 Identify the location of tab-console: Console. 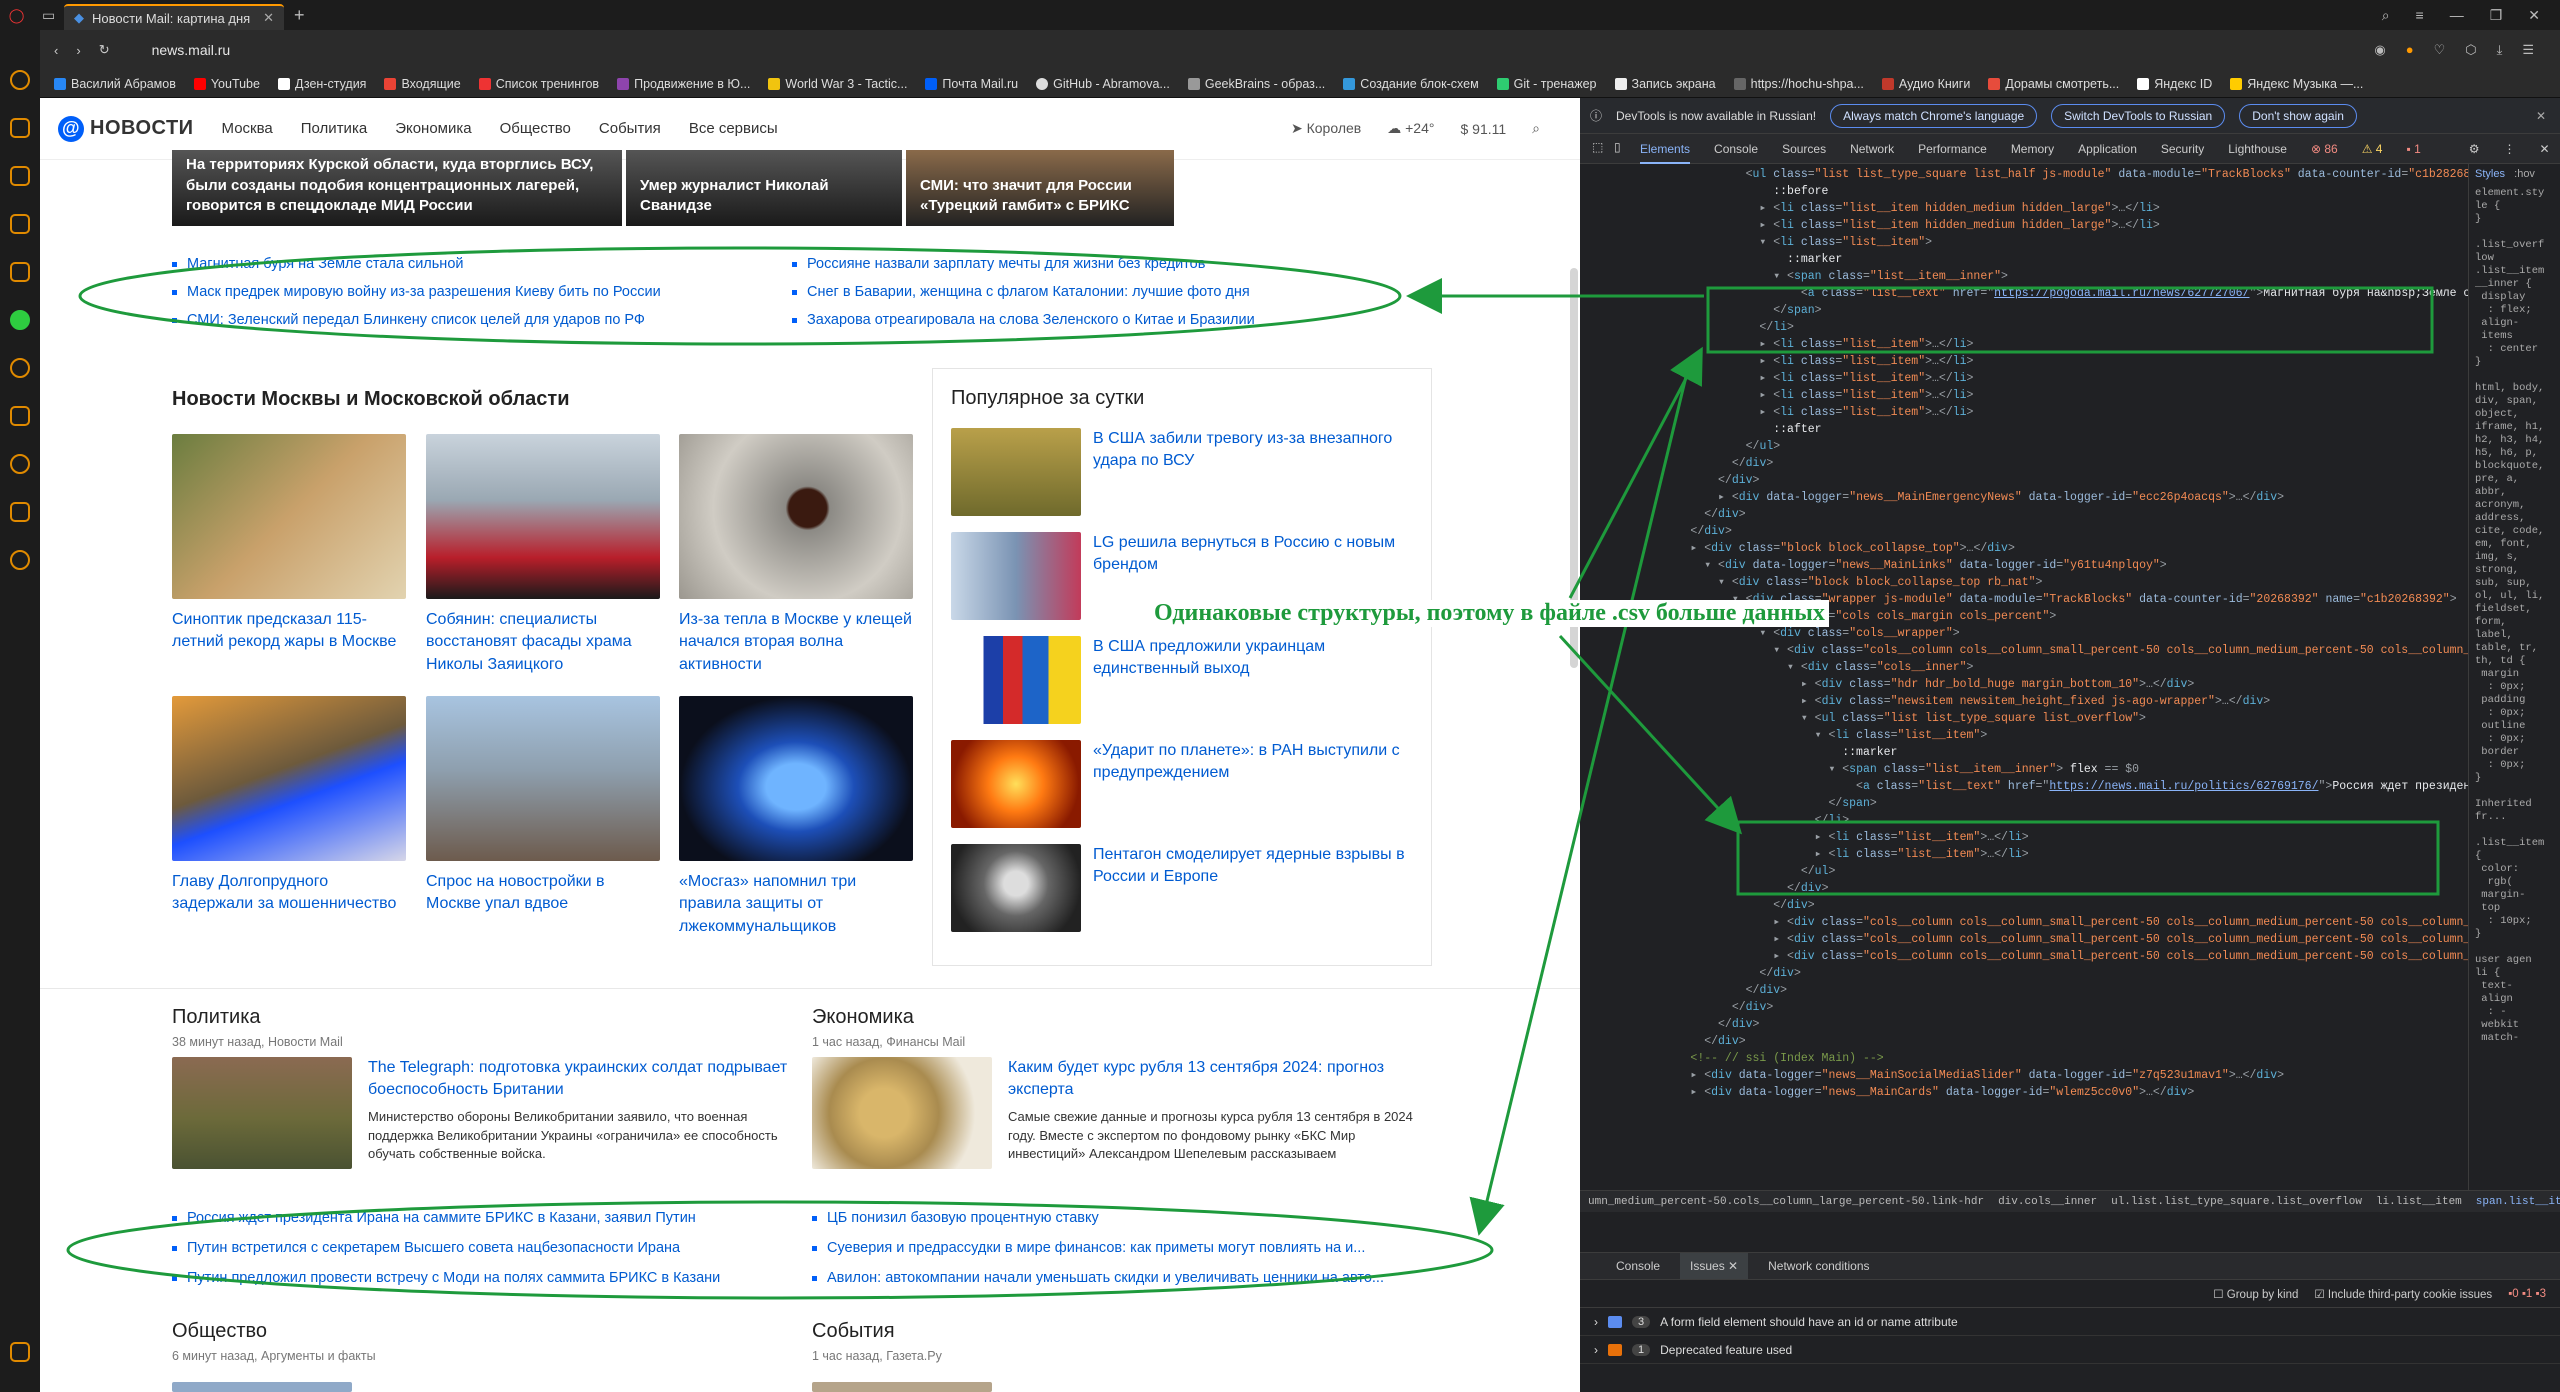
(1736, 149).